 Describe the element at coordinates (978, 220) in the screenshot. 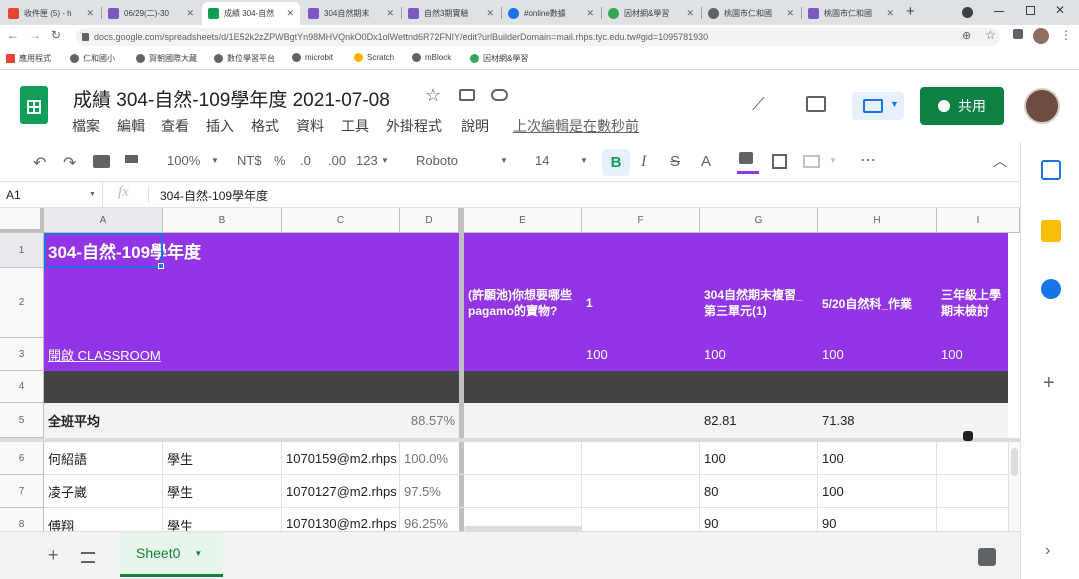

I see `column-header-i: I` at that location.